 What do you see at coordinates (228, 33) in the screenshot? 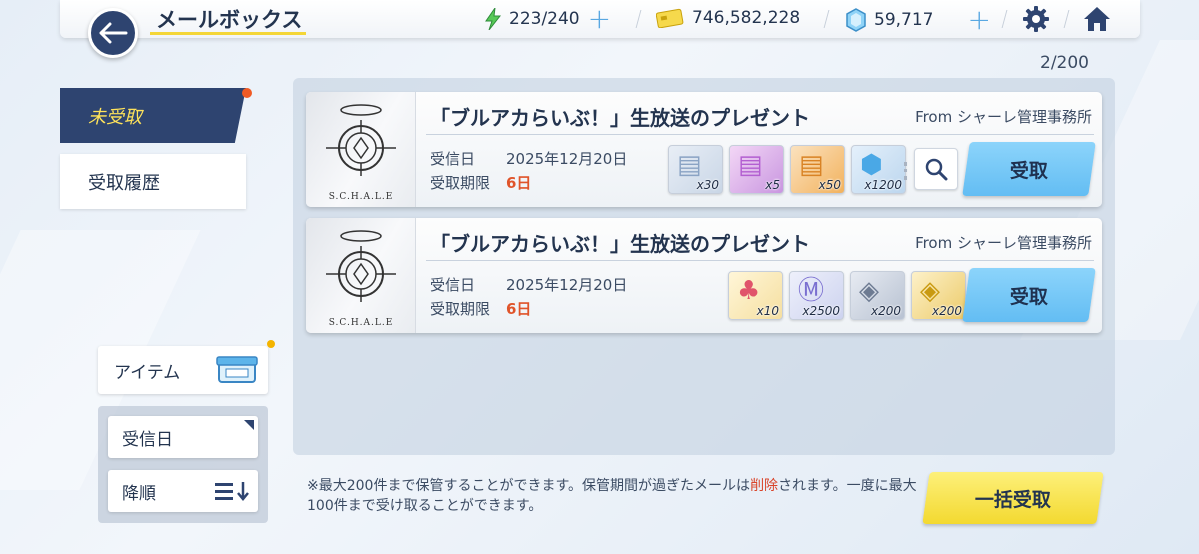
I see `title-underline` at bounding box center [228, 33].